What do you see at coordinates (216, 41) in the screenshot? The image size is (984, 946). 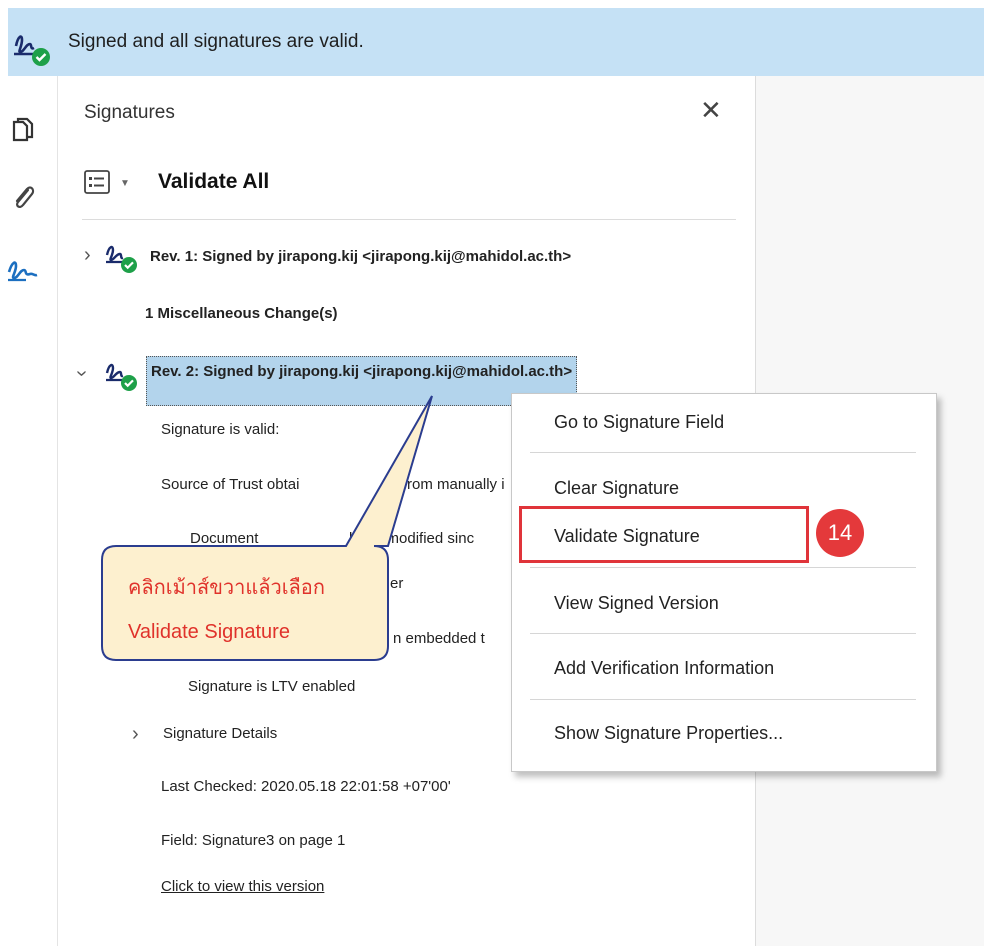 I see `banner-text: Signed and all signatures are valid.` at bounding box center [216, 41].